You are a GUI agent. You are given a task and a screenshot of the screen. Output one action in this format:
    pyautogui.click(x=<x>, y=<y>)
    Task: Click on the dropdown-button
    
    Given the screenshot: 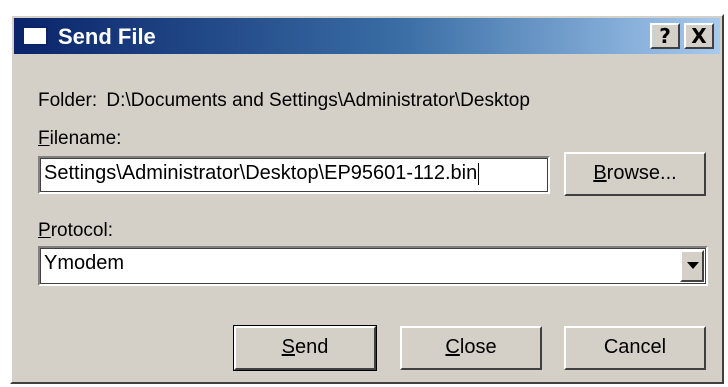 What is the action you would take?
    pyautogui.click(x=692, y=266)
    